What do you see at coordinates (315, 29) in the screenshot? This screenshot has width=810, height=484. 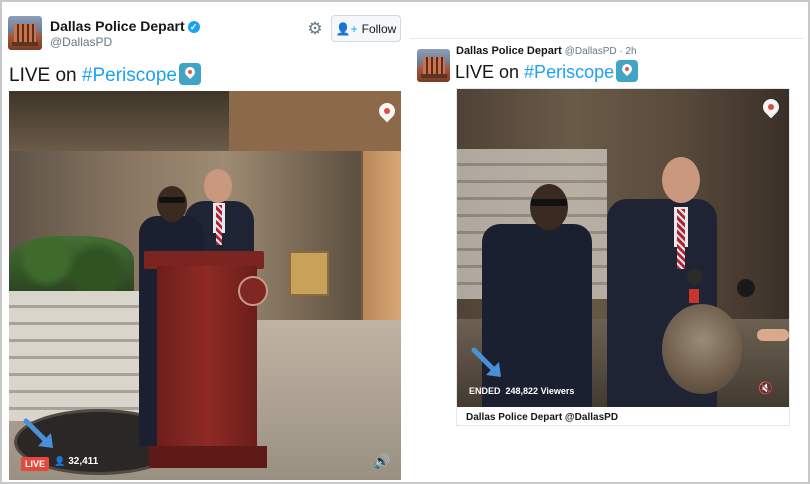 I see `gear-icon: ⚙` at bounding box center [315, 29].